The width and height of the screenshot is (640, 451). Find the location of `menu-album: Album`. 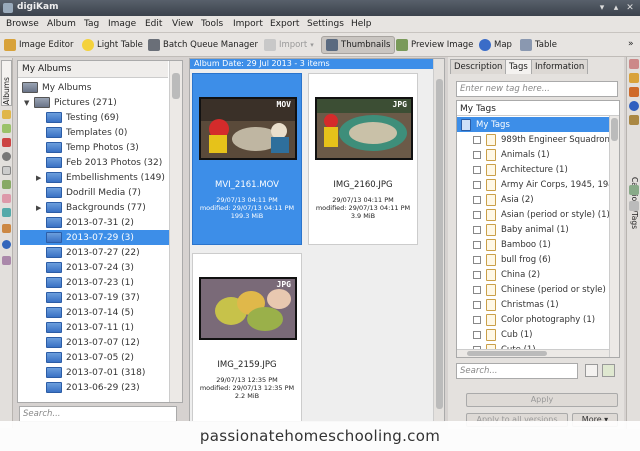

menu-album: Album is located at coordinates (61, 24).